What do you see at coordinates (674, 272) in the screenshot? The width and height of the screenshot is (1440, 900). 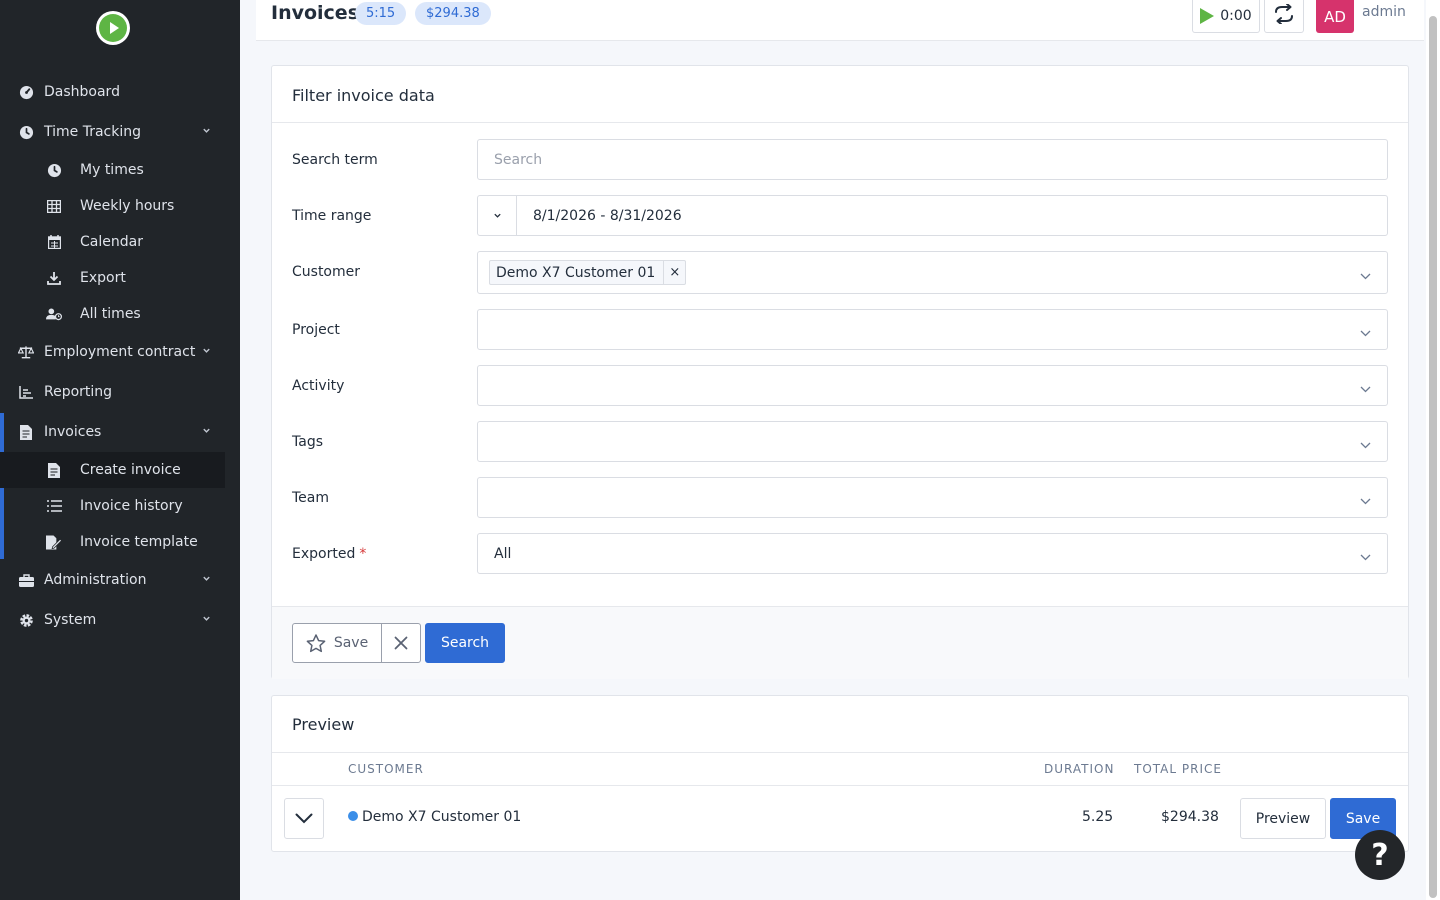 I see `remove-tag-icon: ×` at bounding box center [674, 272].